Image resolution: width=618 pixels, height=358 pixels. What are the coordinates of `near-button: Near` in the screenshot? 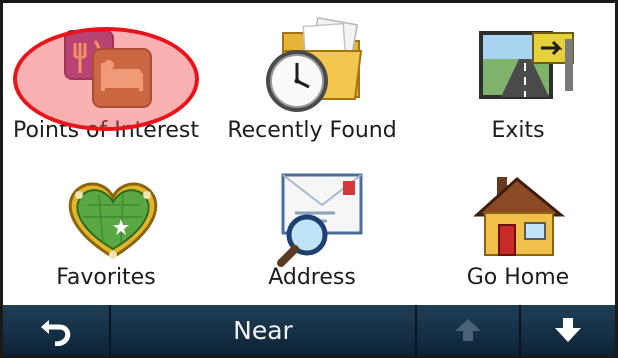 It's located at (264, 330).